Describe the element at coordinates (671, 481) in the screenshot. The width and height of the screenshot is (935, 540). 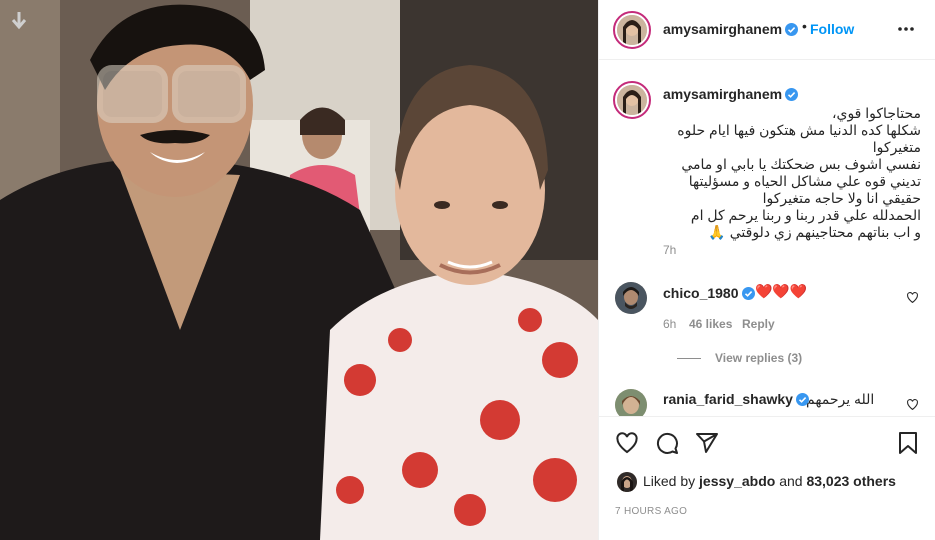
I see `liked-by-prefix: Liked by` at that location.